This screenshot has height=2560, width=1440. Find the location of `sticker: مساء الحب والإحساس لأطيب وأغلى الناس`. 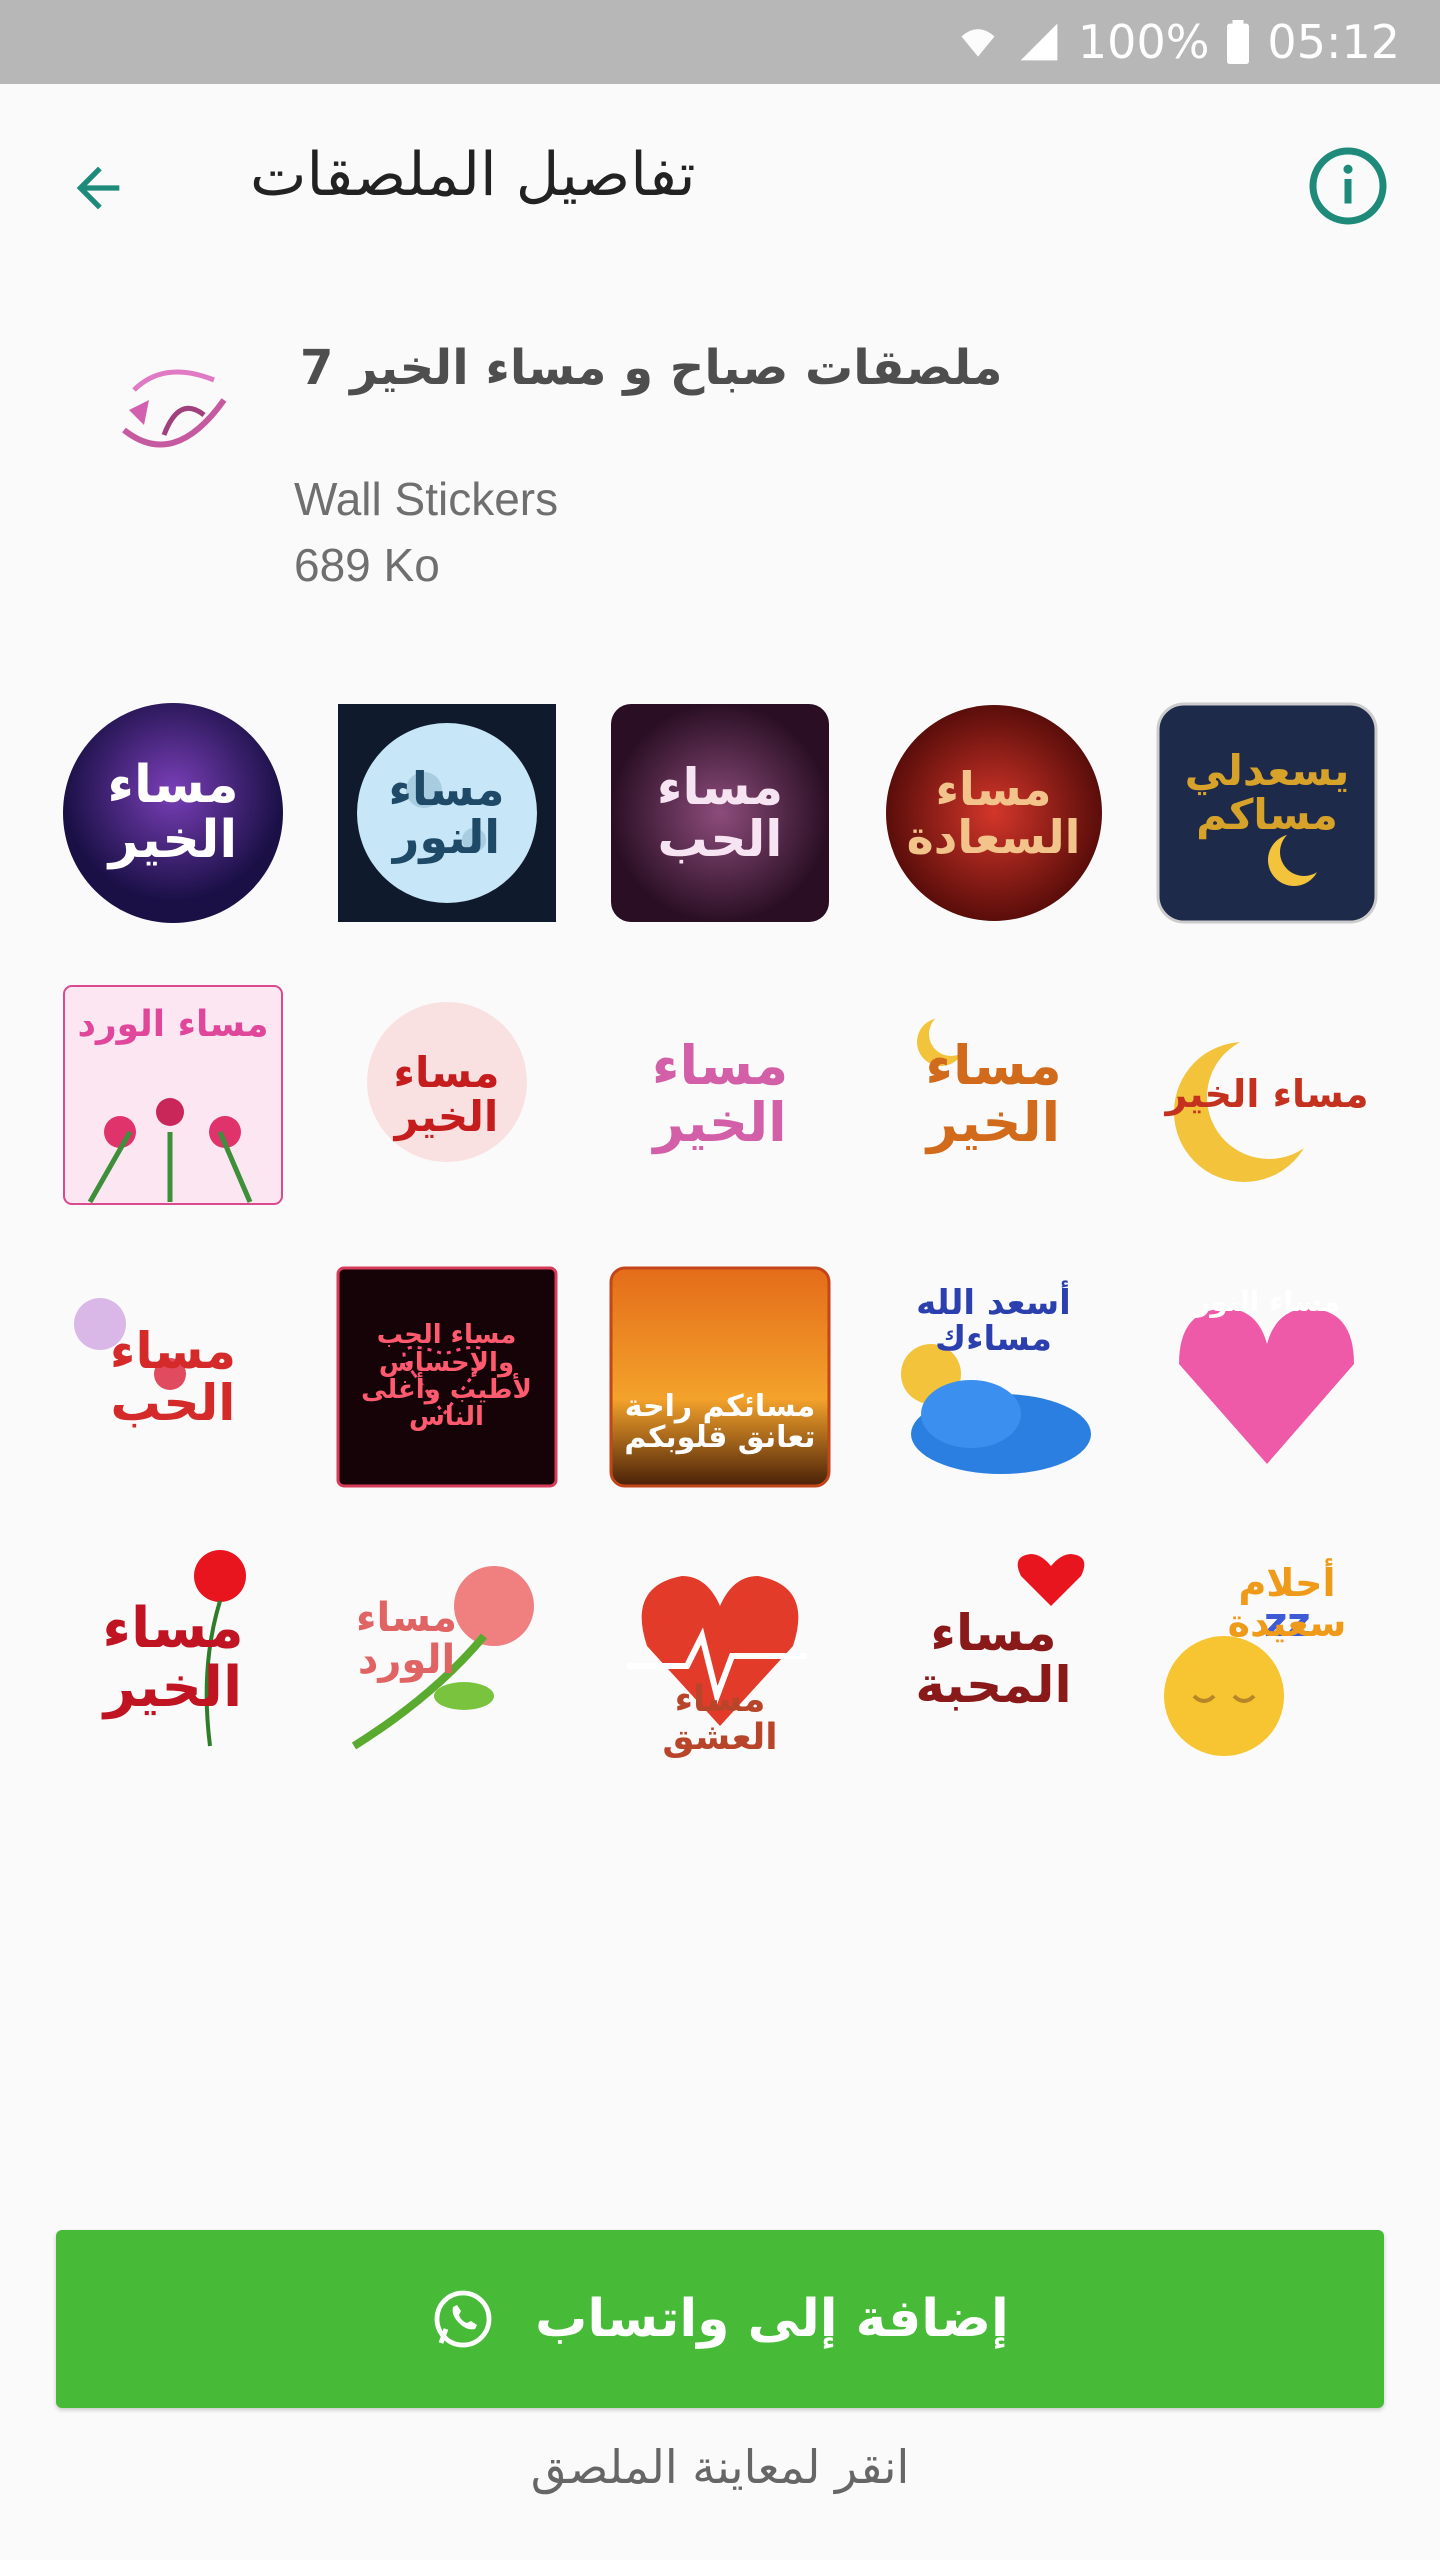

sticker: مساء الحب والإحساس لأطيب وأغلى الناس is located at coordinates (447, 1377).